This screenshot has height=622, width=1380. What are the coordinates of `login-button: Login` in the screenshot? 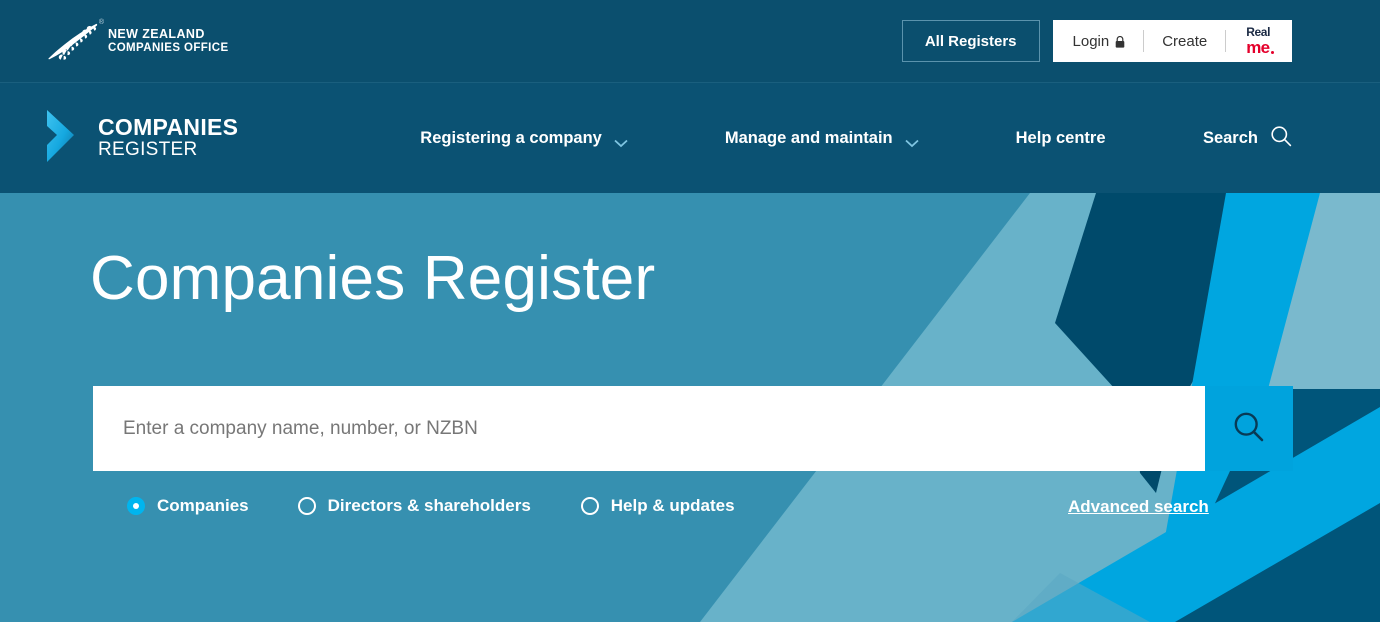 It's located at (1099, 41).